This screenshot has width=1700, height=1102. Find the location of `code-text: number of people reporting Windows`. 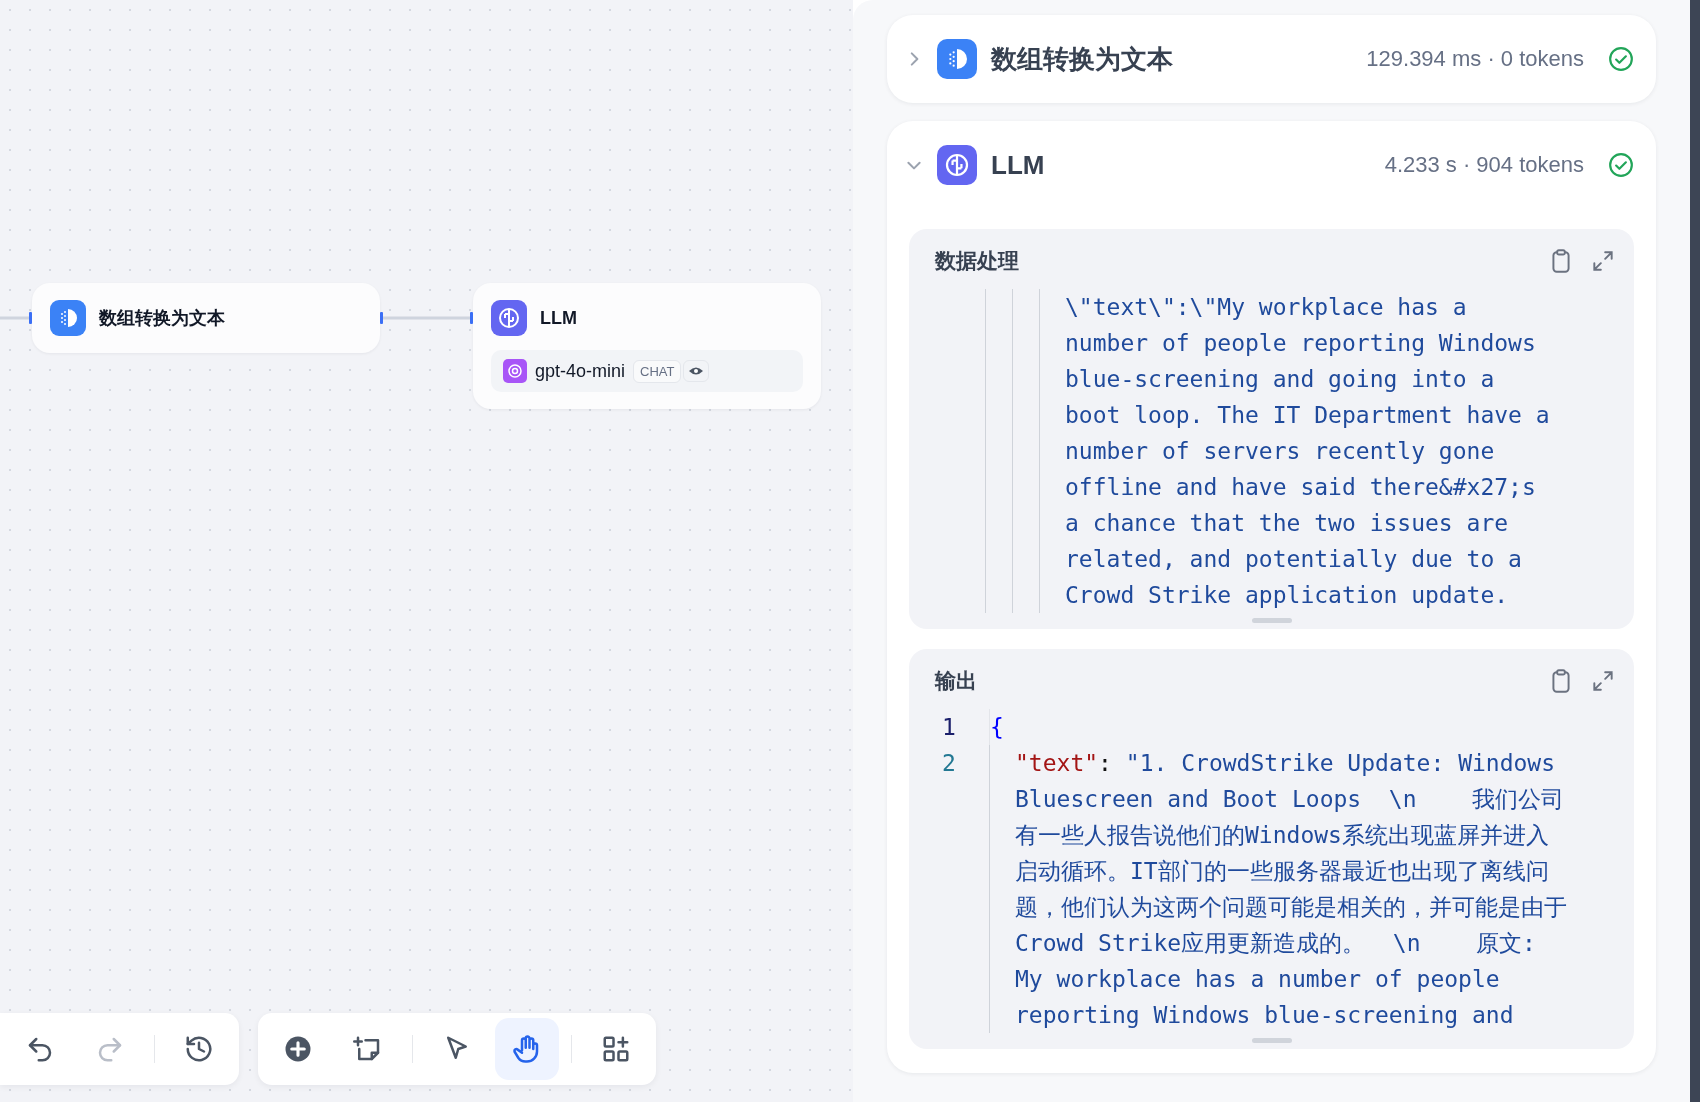

code-text: number of people reporting Windows is located at coordinates (1300, 343).